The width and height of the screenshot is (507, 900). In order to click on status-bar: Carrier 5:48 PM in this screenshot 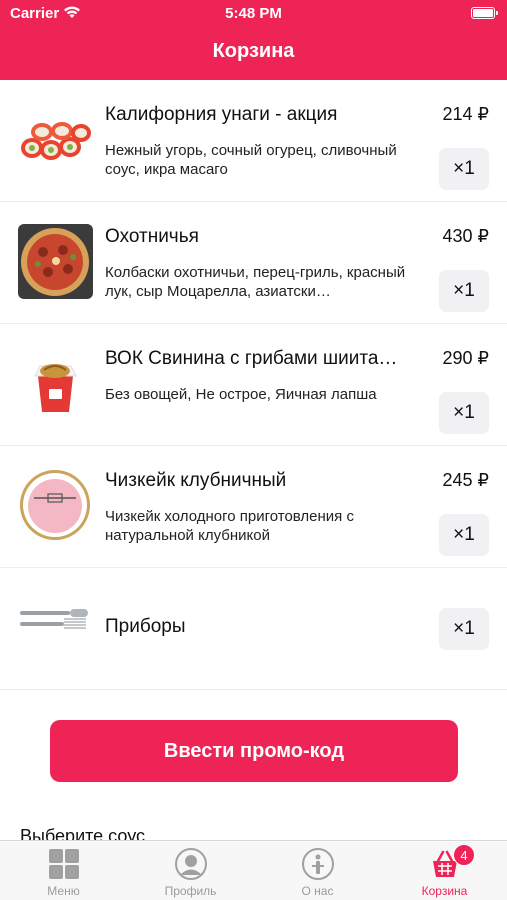, I will do `click(253, 14)`.